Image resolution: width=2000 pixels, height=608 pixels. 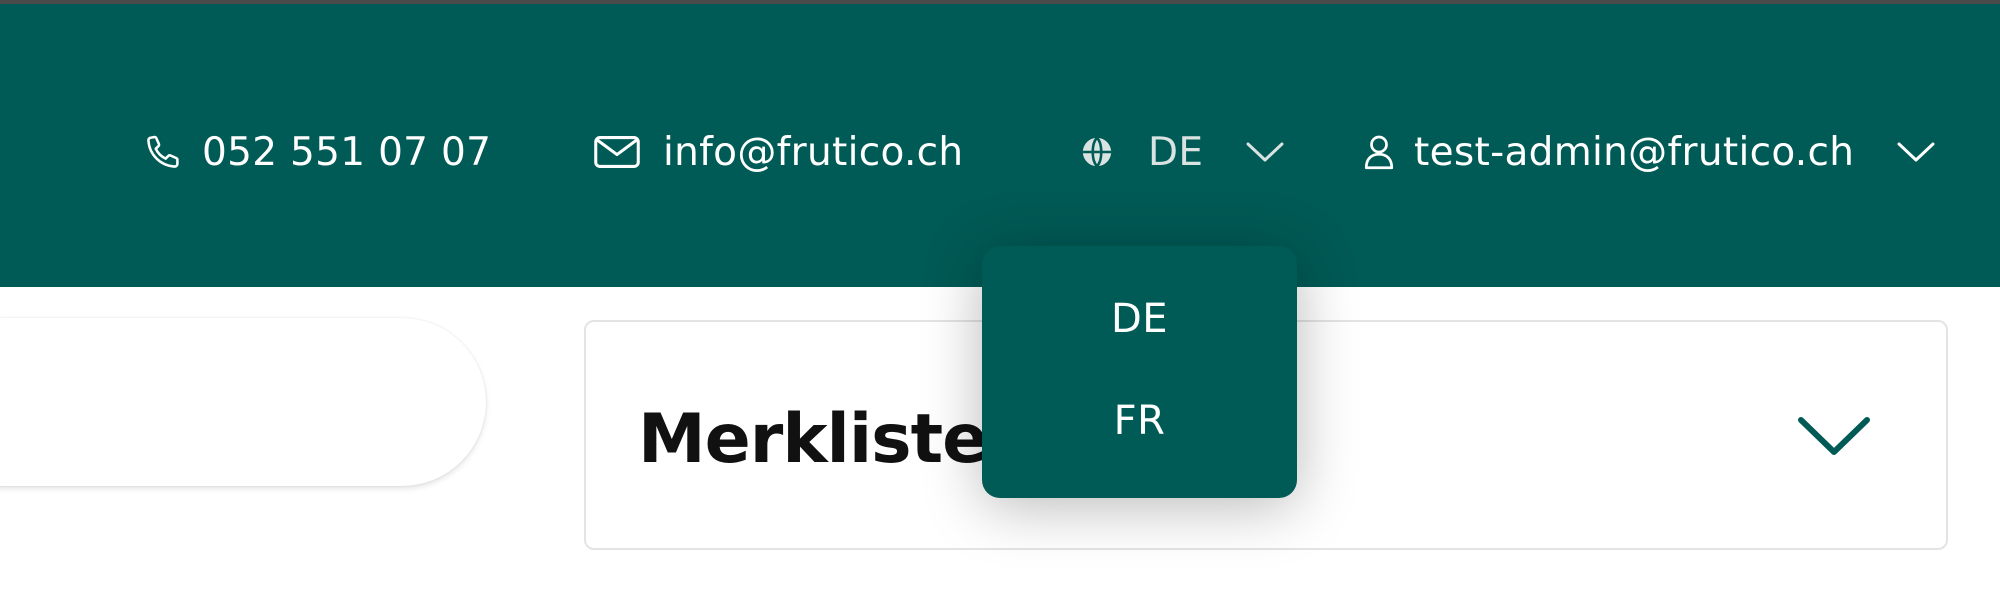 I want to click on email-address: info@frutico.ch, so click(x=813, y=152).